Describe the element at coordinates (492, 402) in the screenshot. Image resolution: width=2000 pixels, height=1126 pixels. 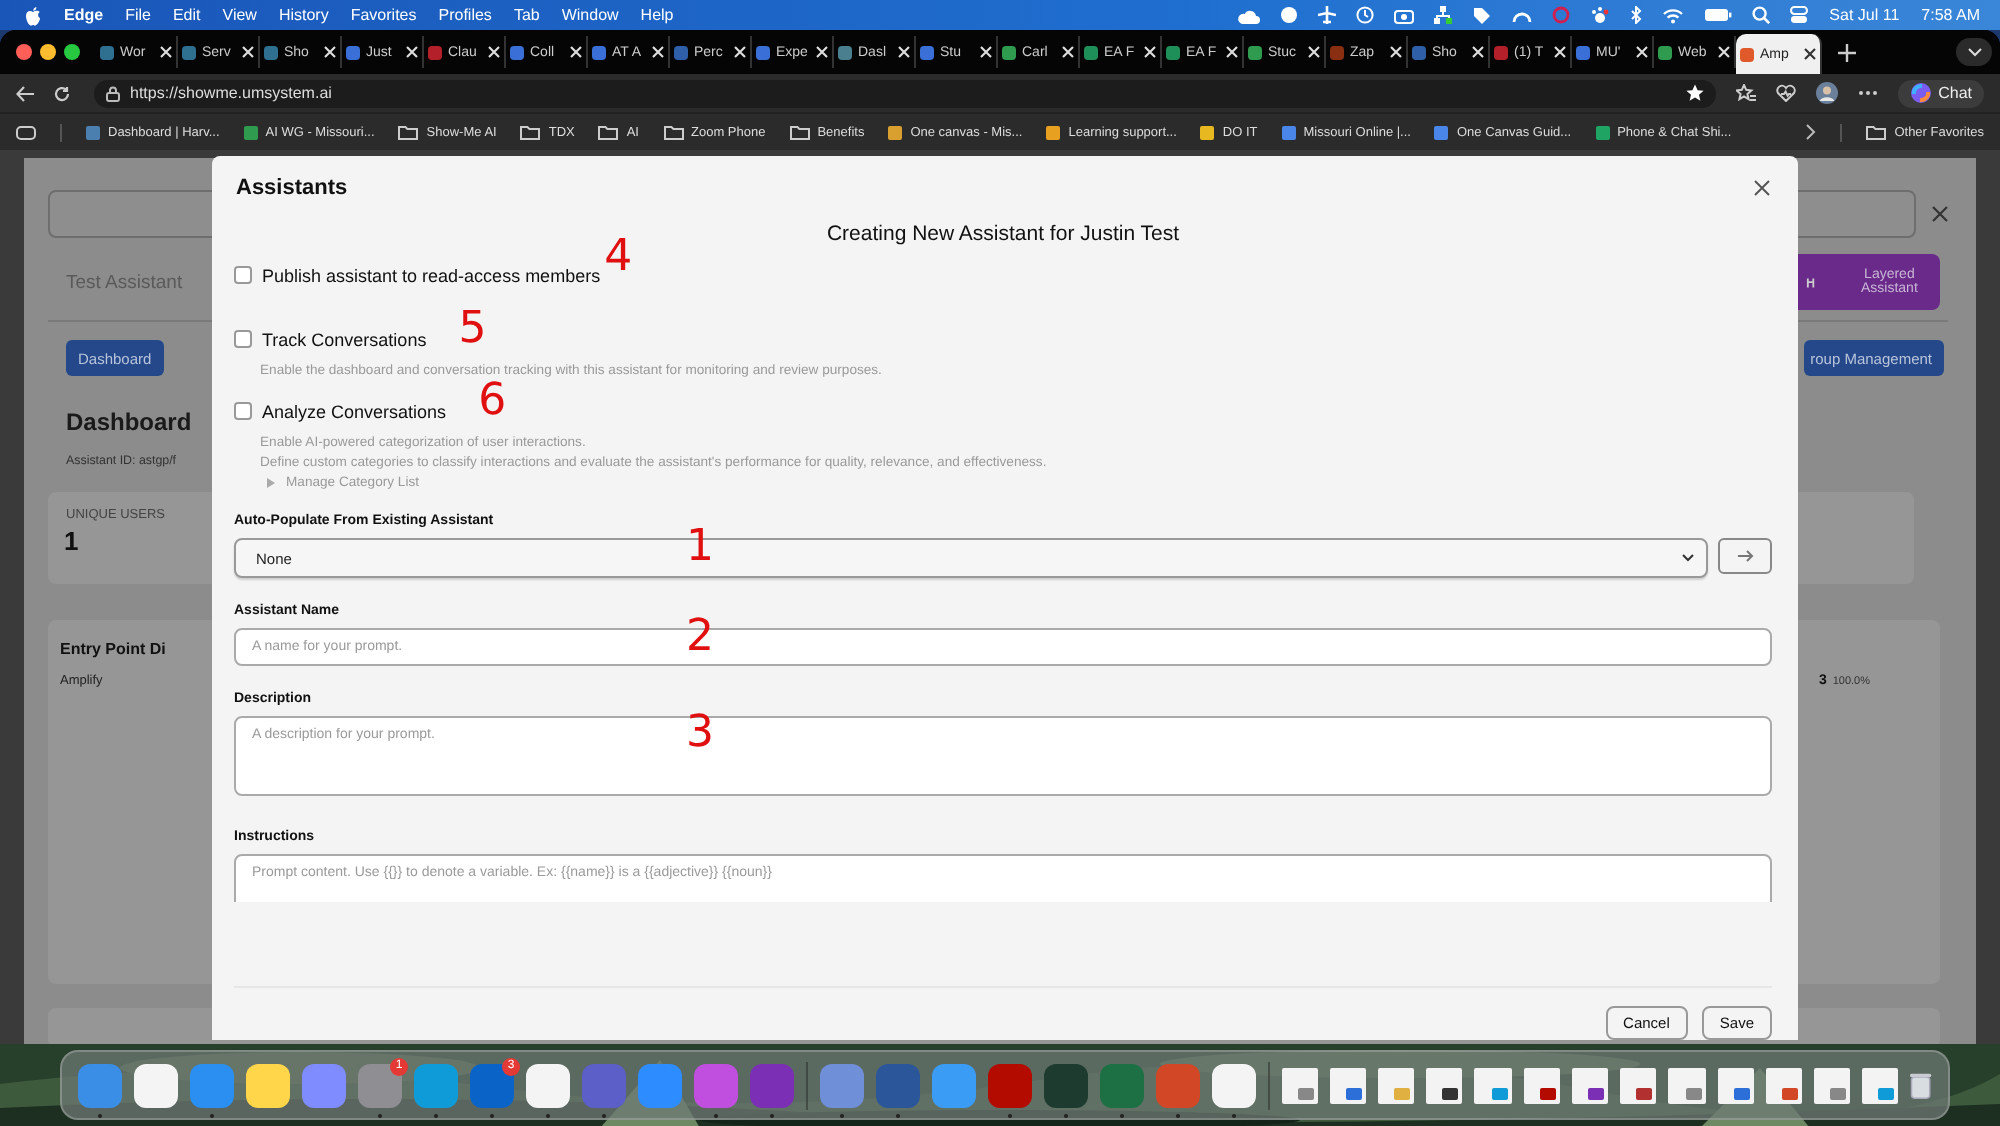
I see `annotation-number: 6` at that location.